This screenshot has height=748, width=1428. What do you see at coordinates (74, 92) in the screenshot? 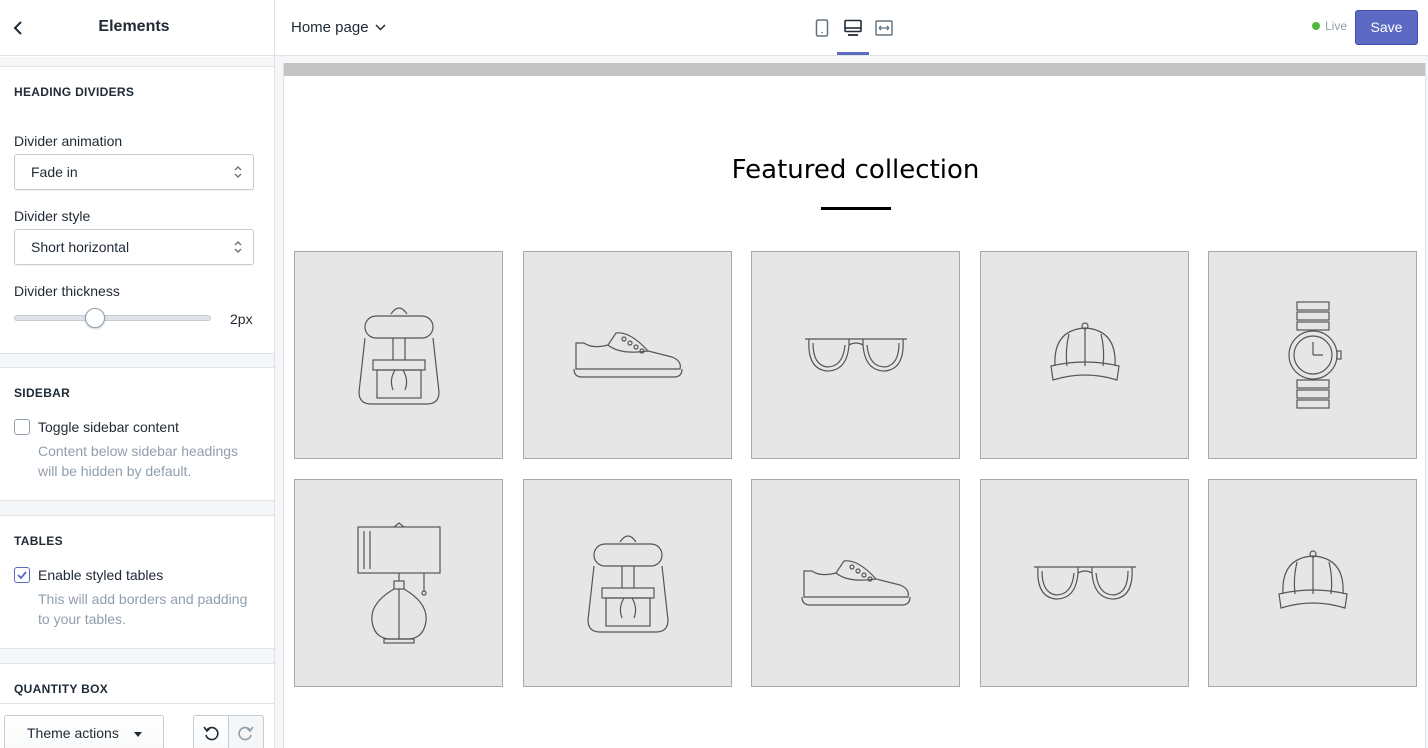
I see `section-title: HEADING DIVIDERS` at bounding box center [74, 92].